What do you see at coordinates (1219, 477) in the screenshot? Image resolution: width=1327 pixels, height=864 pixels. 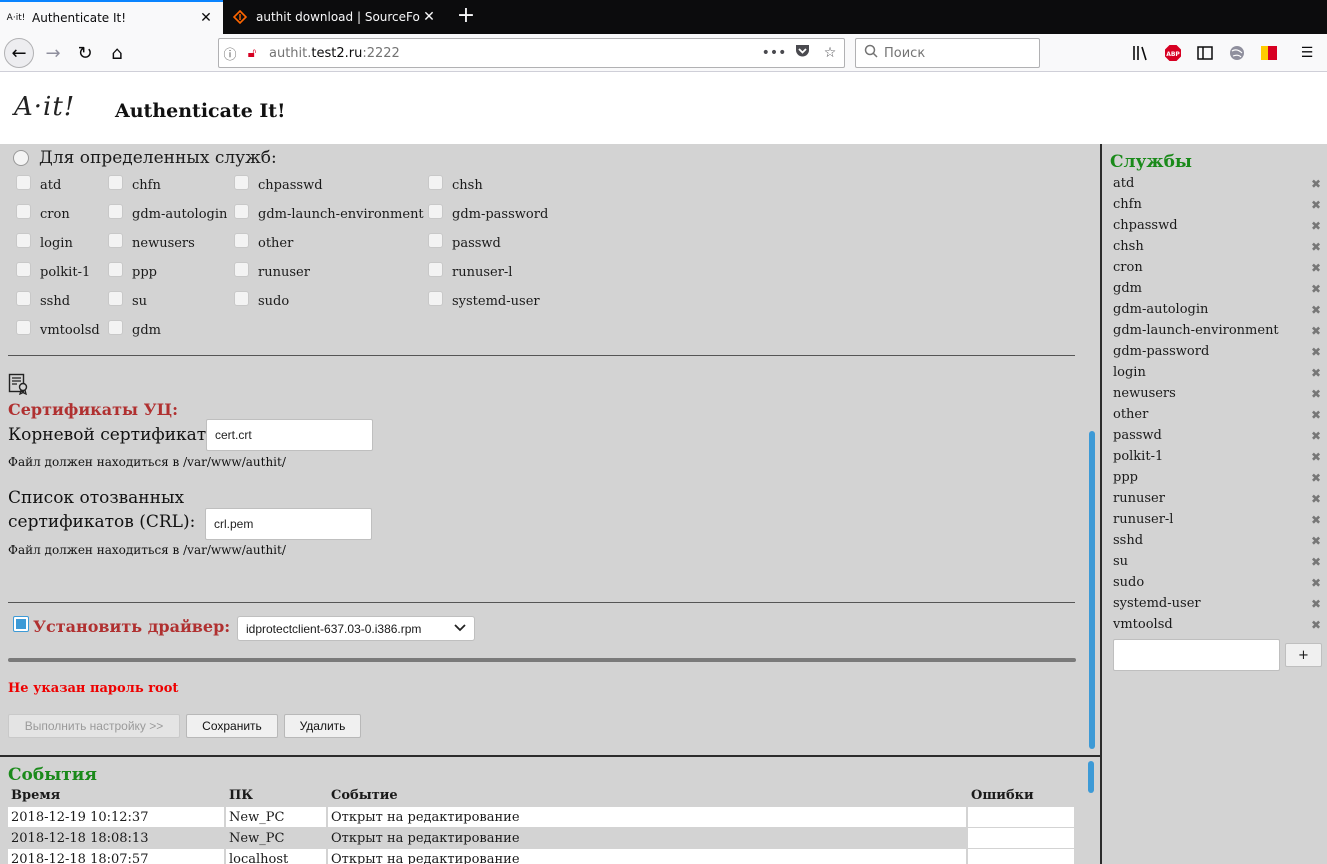 I see `service-list-item: ppp ✖` at bounding box center [1219, 477].